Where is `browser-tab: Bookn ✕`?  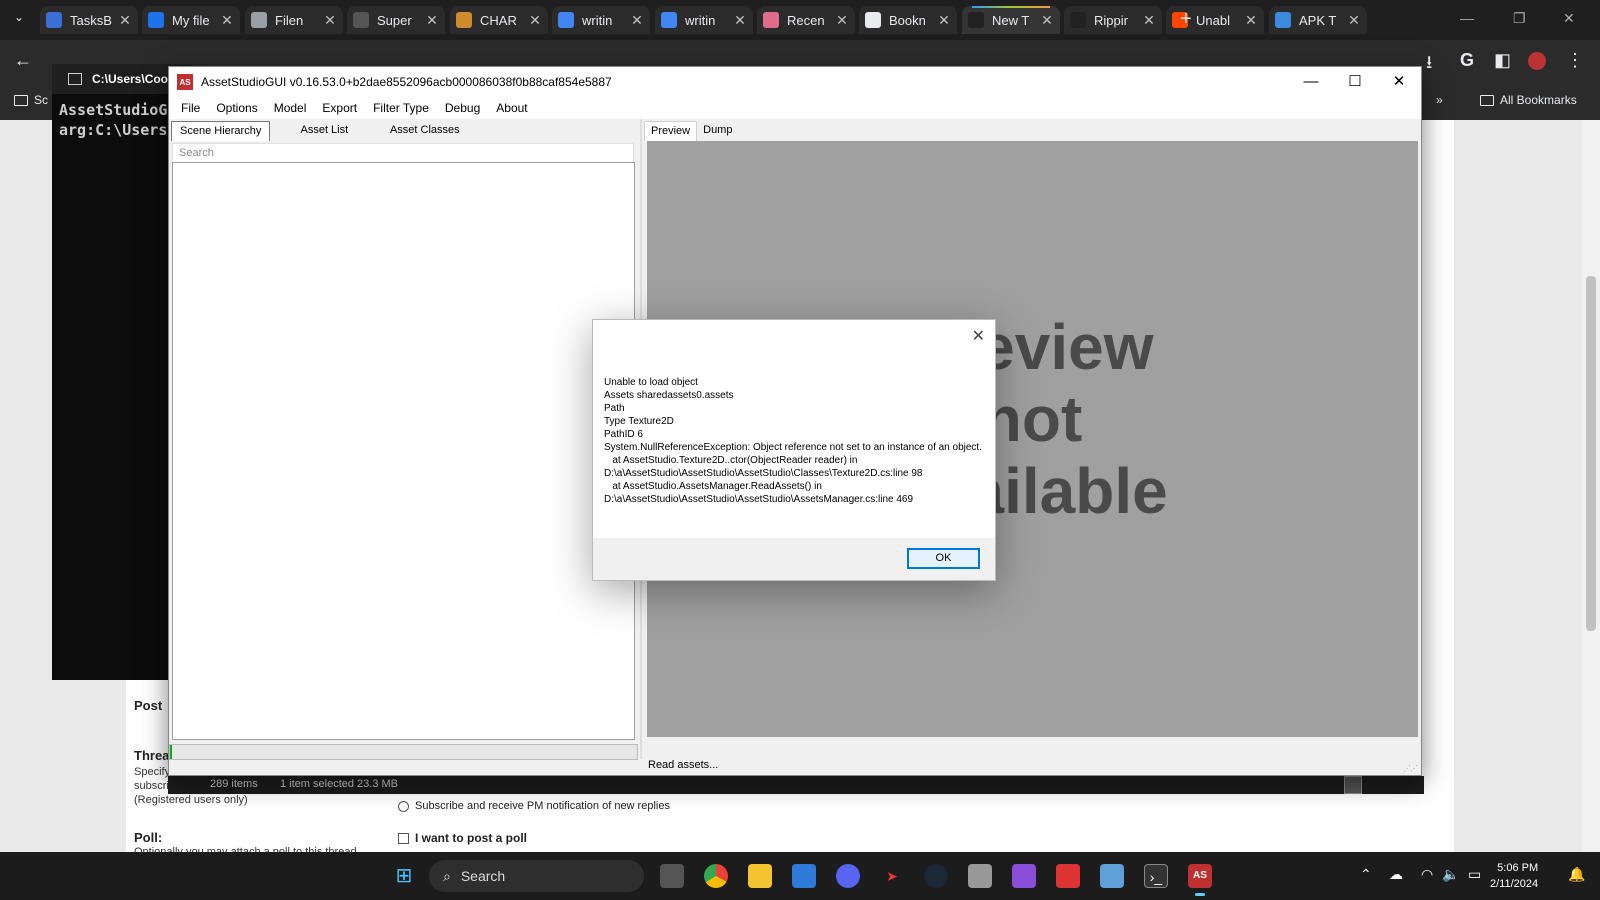
browser-tab: Bookn ✕ is located at coordinates (908, 20).